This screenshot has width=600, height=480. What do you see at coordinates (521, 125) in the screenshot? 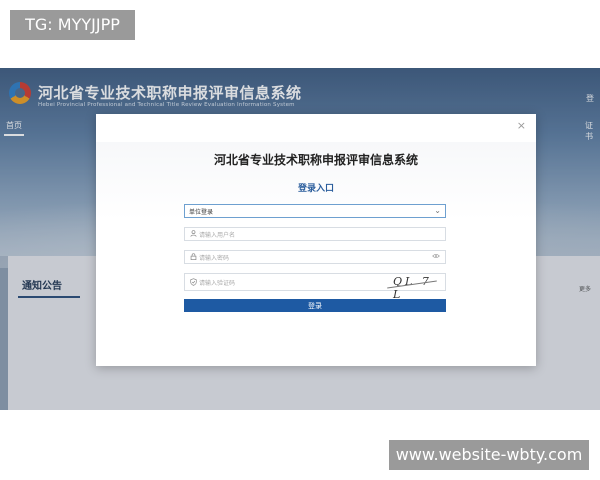
I see `close-icon: ×` at bounding box center [521, 125].